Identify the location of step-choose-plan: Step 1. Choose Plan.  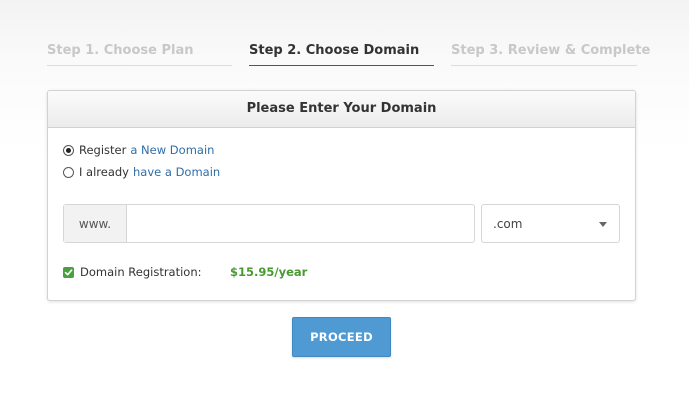
(139, 54).